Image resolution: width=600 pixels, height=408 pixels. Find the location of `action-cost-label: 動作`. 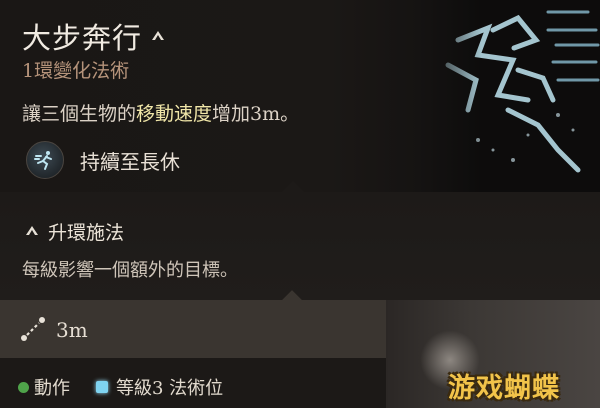

action-cost-label: 動作 is located at coordinates (52, 388).